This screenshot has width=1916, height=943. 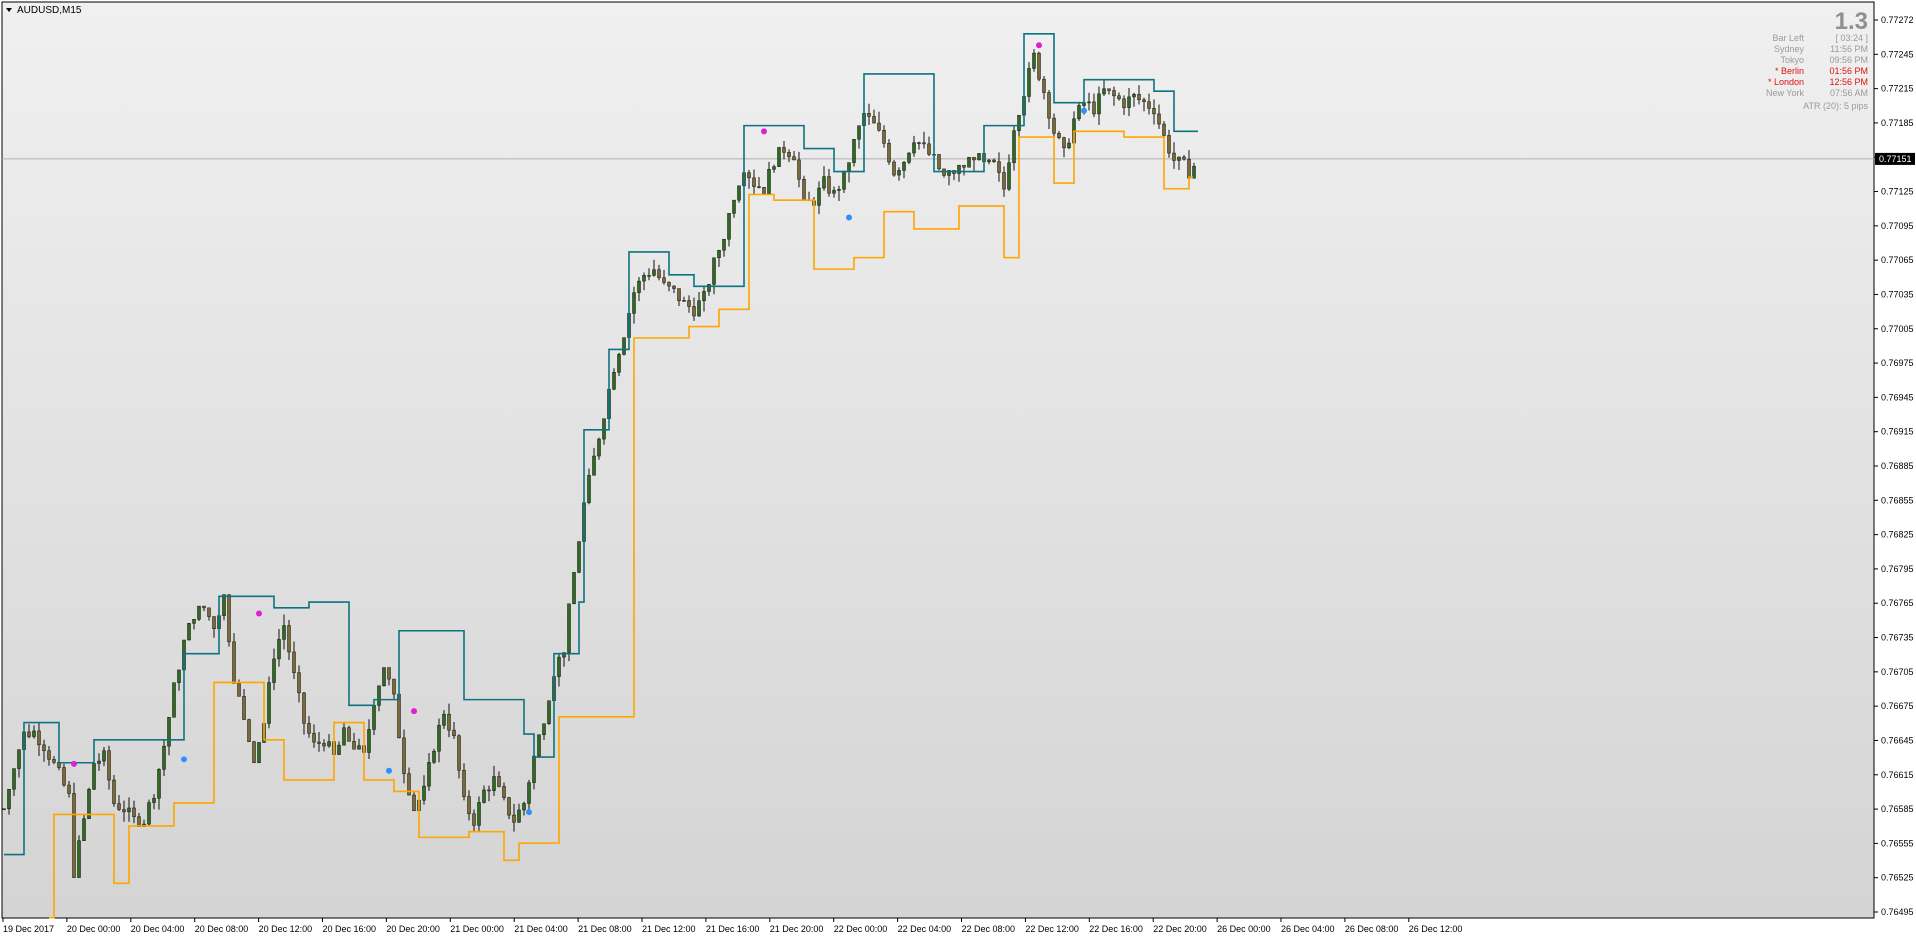 I want to click on y-tick-label: 0.77245, so click(x=1897, y=54).